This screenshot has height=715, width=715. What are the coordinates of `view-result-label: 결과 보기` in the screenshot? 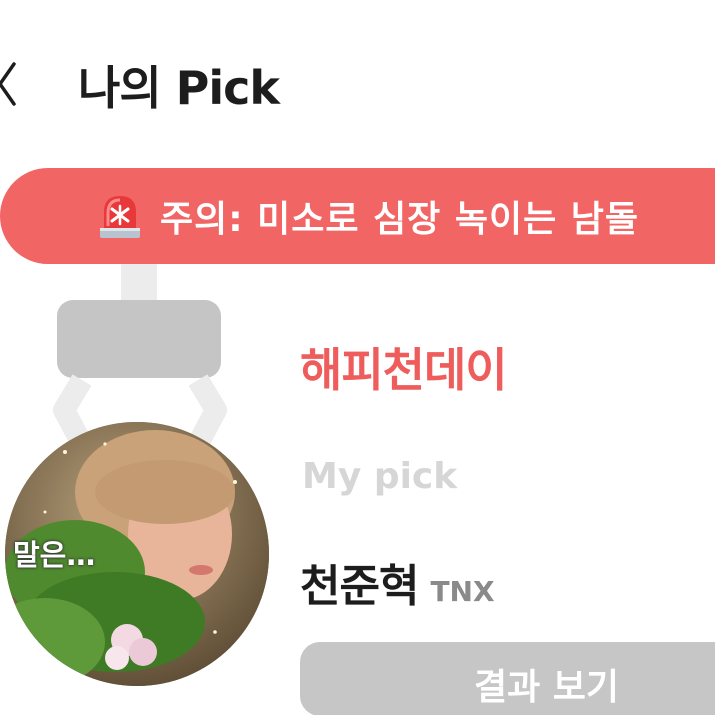 It's located at (547, 687).